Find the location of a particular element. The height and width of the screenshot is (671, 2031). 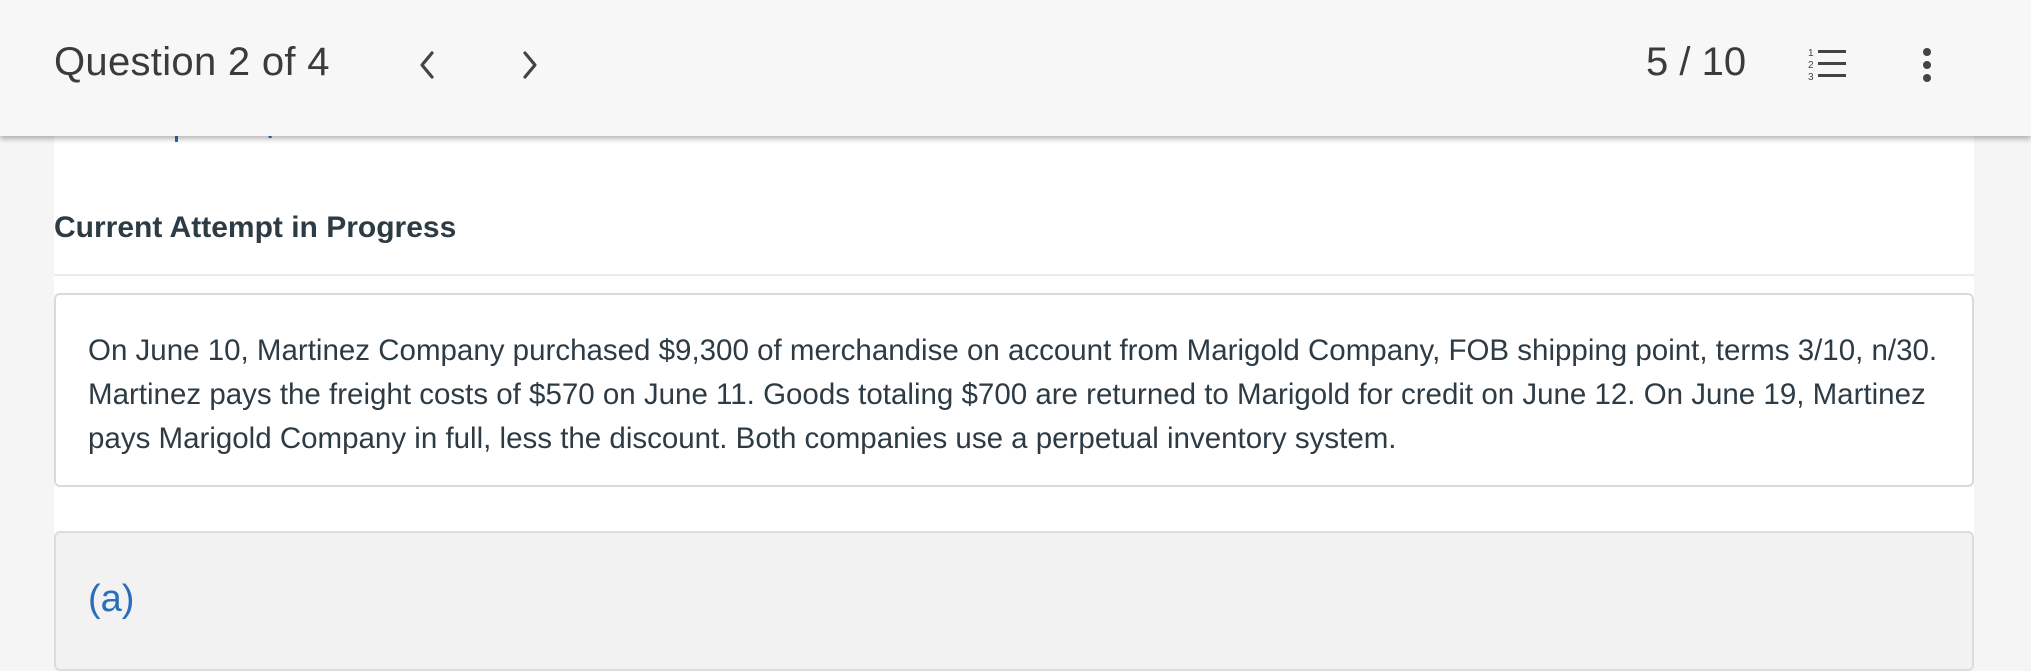

chevron-left-icon is located at coordinates (427, 65).